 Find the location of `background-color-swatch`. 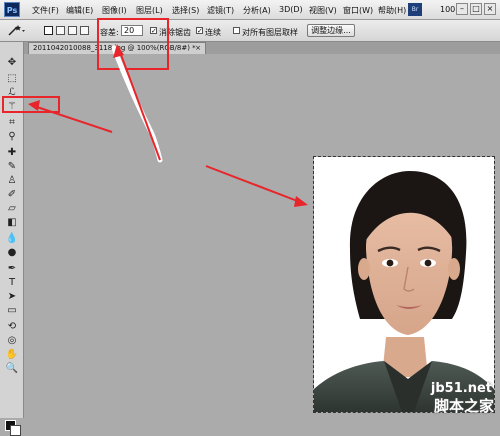

background-color-swatch is located at coordinates (15, 430).